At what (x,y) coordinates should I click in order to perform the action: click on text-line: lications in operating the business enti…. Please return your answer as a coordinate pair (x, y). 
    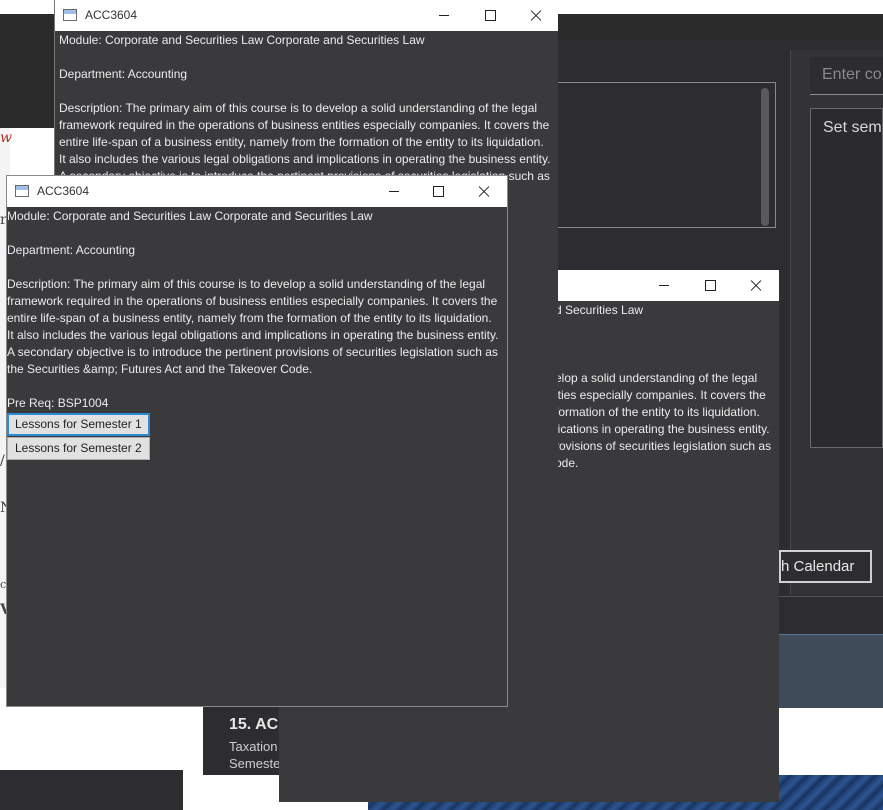
    Looking at the image, I should click on (662, 429).